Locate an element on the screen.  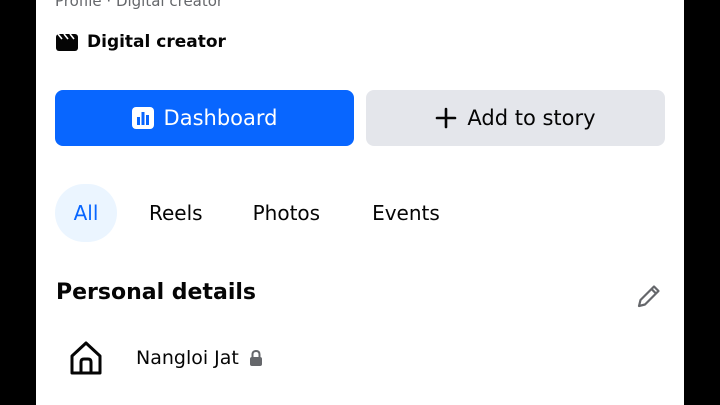
tab-events: Events is located at coordinates (406, 213).